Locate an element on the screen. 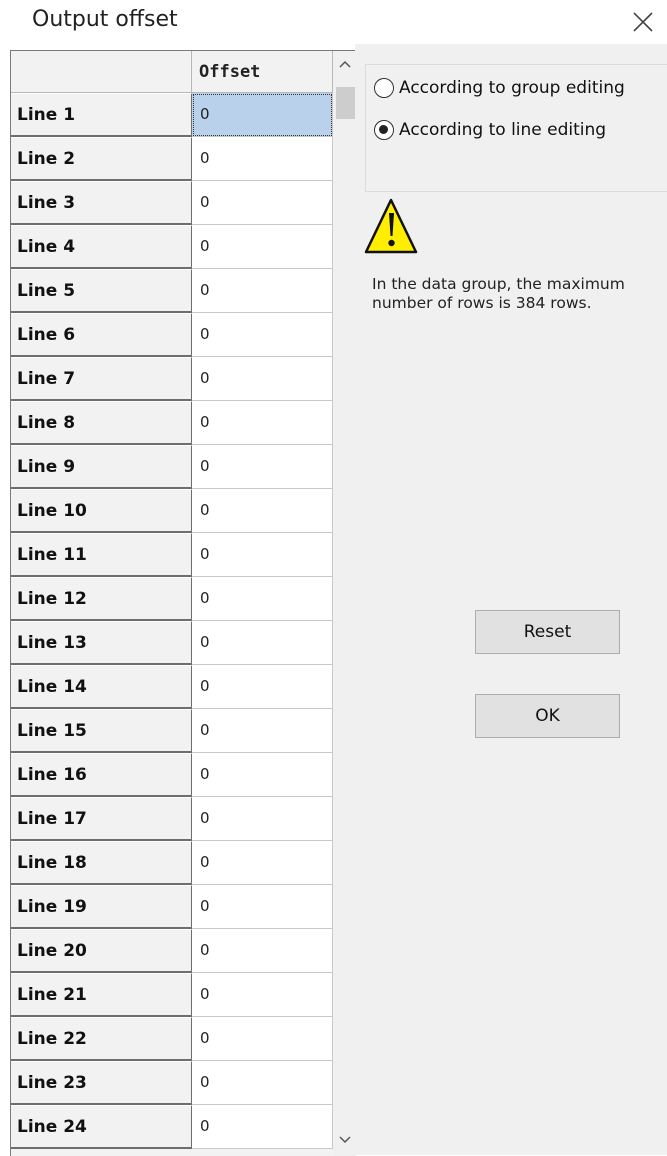 The image size is (667, 1156). table-row: Line 3 0 is located at coordinates (172, 203).